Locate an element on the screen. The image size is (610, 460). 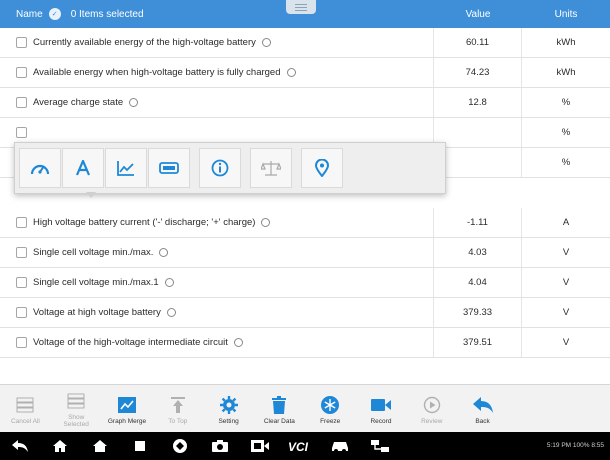
screen-record-icon is located at coordinates (260, 446).